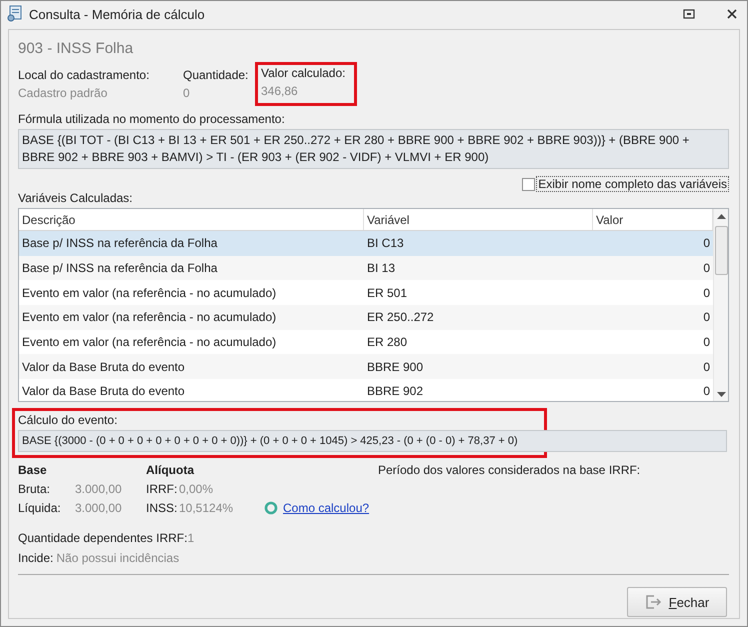 The width and height of the screenshot is (748, 627). I want to click on field-label: Local do cadastramento:, so click(84, 75).